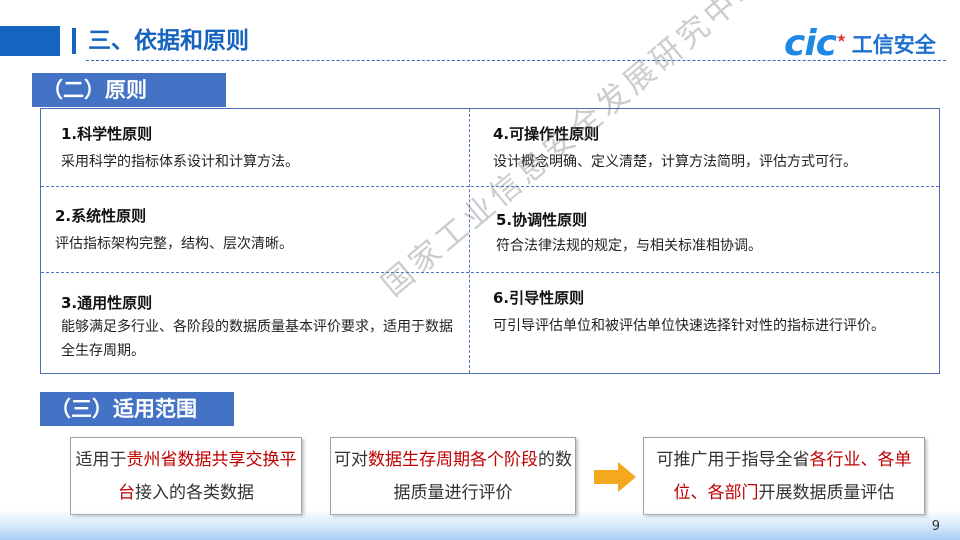 The width and height of the screenshot is (960, 540). Describe the element at coordinates (542, 220) in the screenshot. I see `principle-title: 5.协调性原则` at that location.